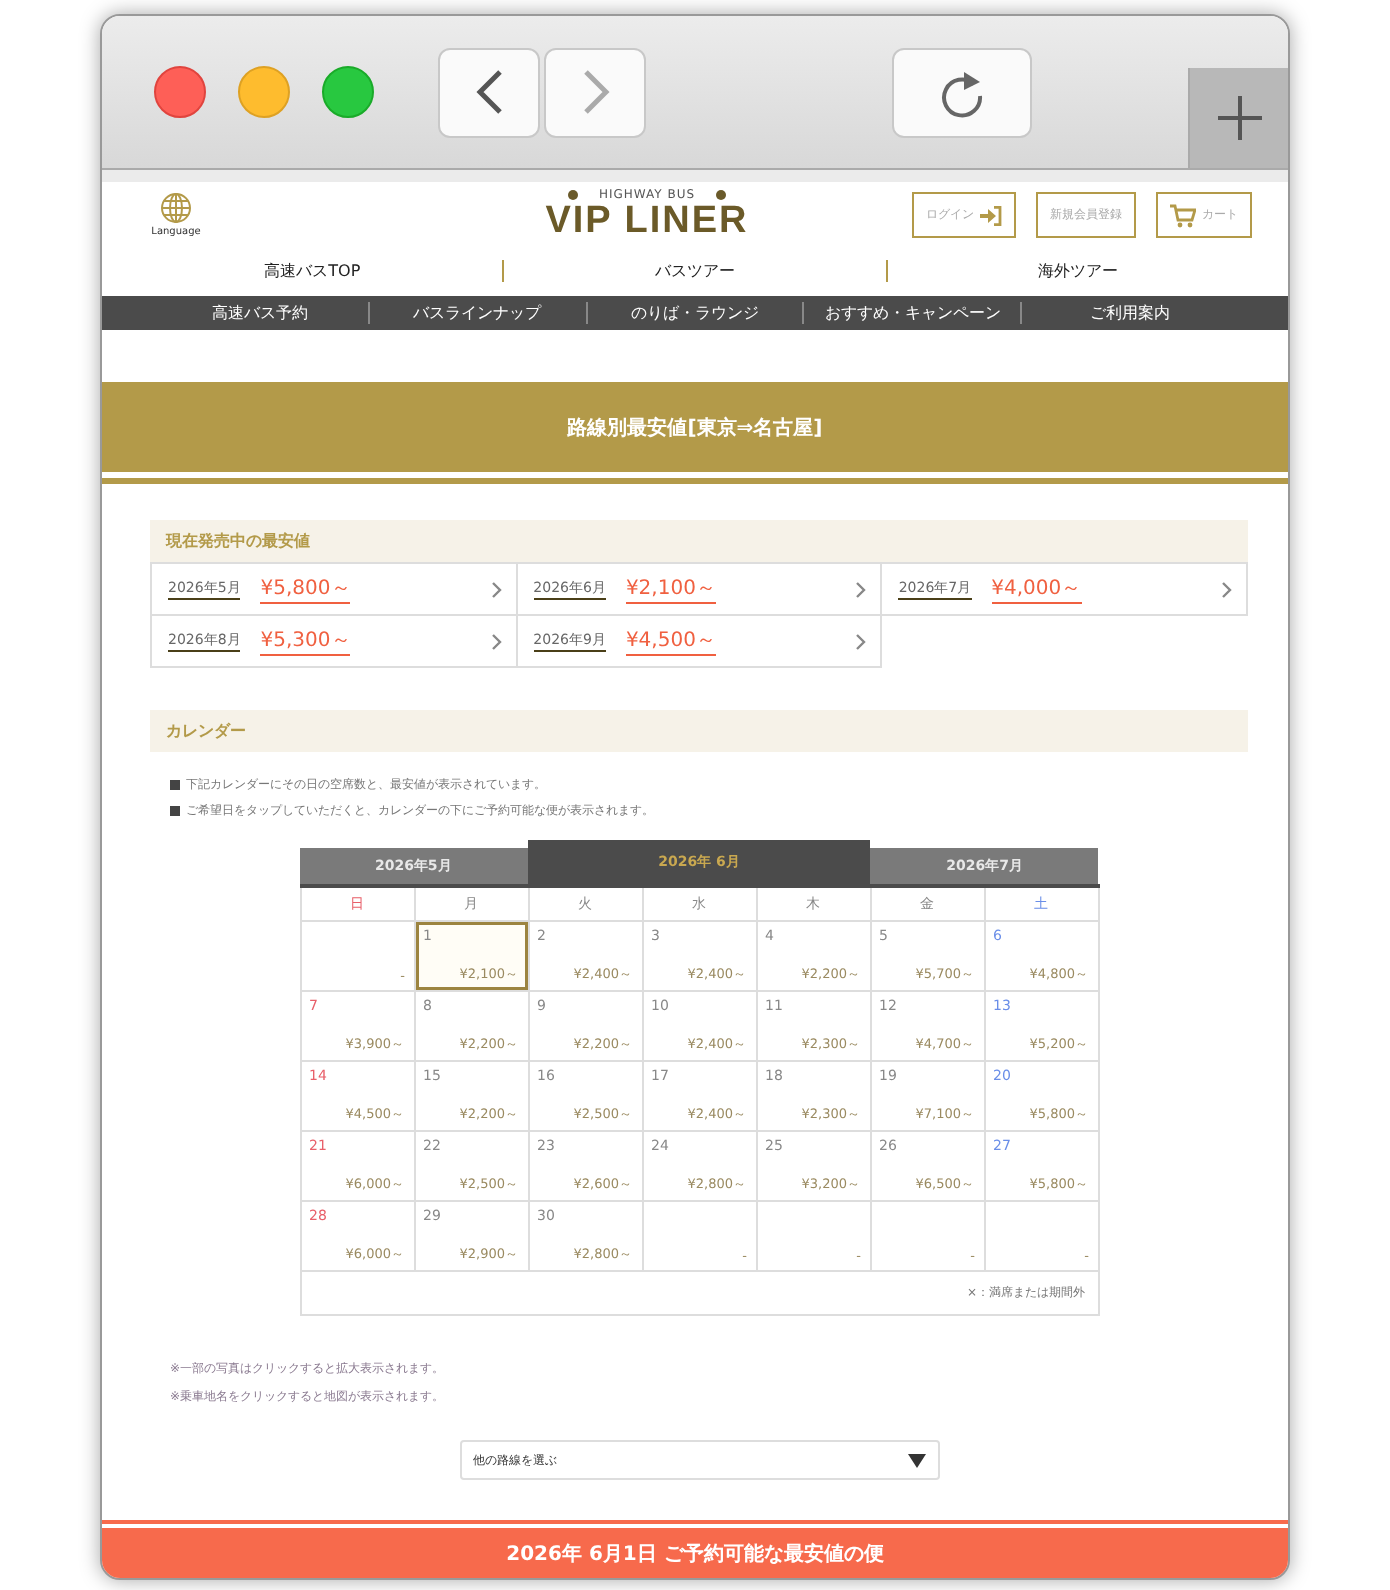 This screenshot has width=1390, height=1590. What do you see at coordinates (695, 1555) in the screenshot?
I see `results-title: 2026年 6月1日 ご予約可能な最安値の便` at bounding box center [695, 1555].